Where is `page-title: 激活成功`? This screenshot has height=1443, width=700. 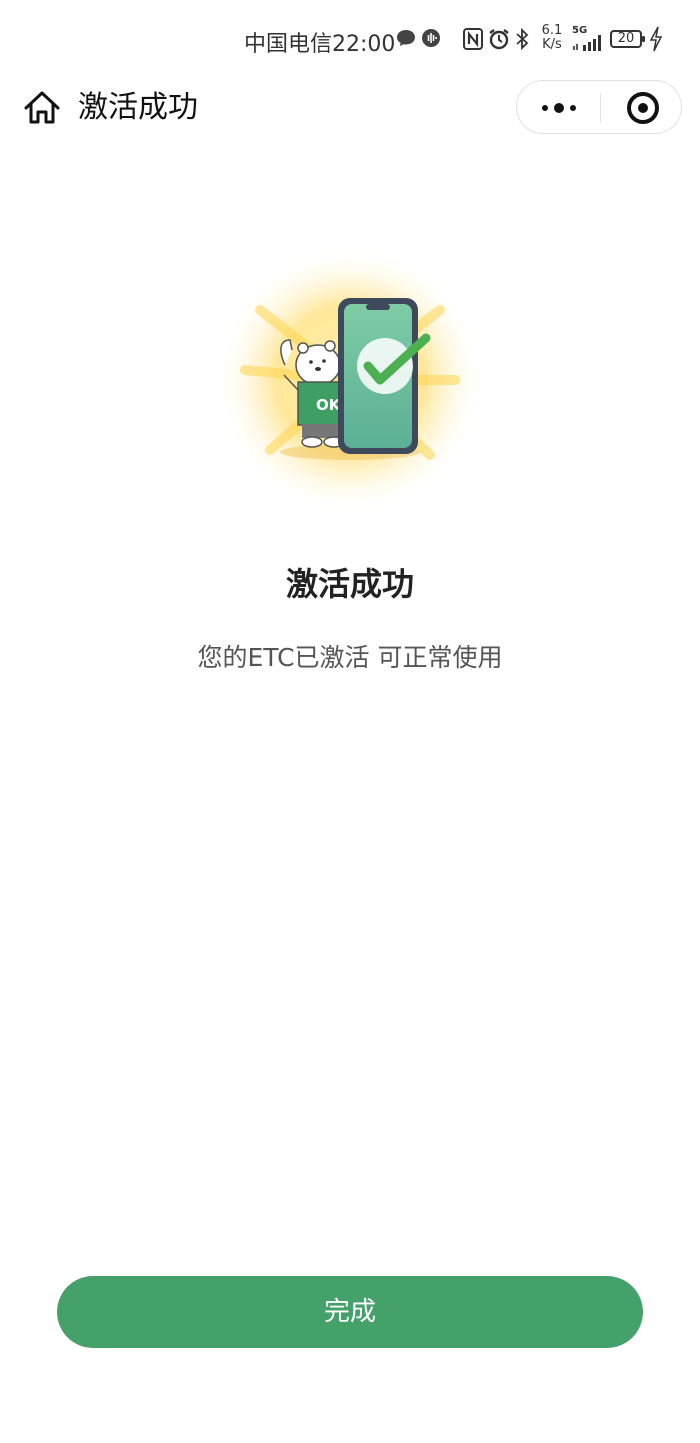
page-title: 激活成功 is located at coordinates (138, 107).